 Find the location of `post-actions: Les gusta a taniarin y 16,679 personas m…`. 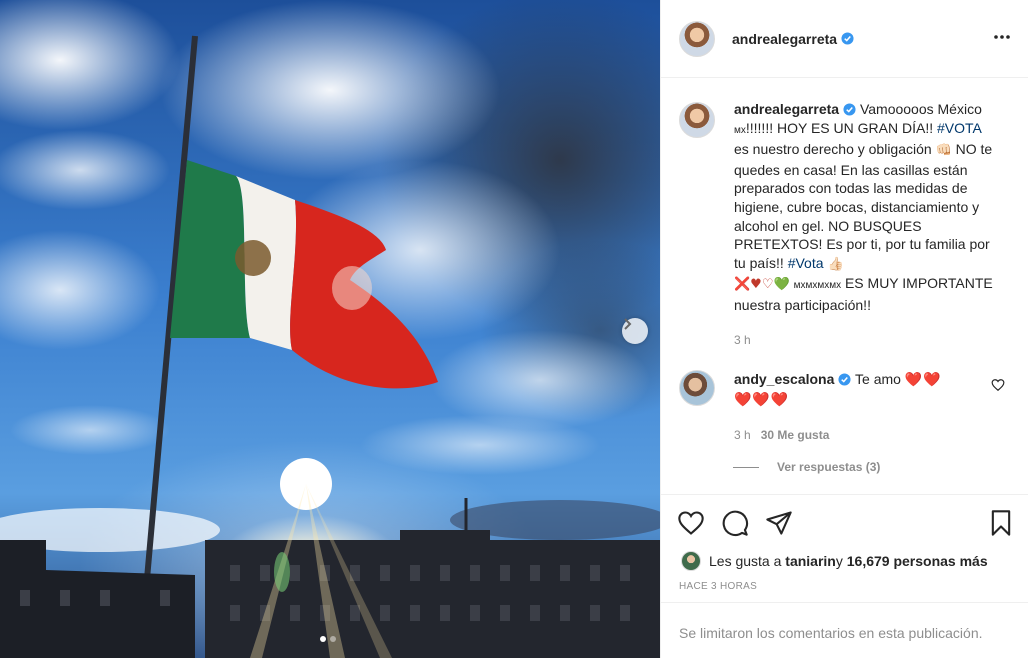

post-actions: Les gusta a taniarin y 16,679 personas m… is located at coordinates (844, 543).